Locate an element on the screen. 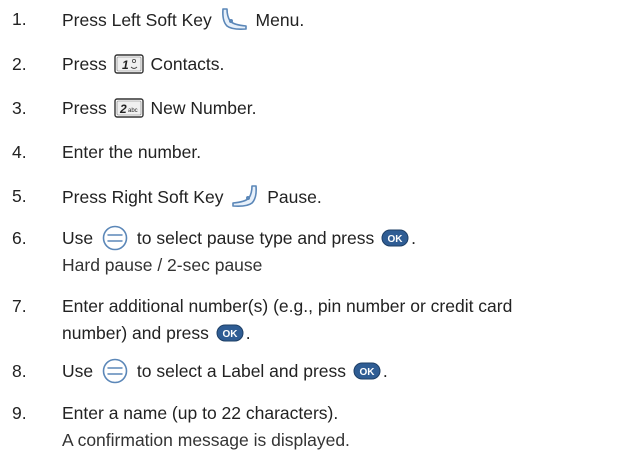  step-number: 9. is located at coordinates (19, 413).